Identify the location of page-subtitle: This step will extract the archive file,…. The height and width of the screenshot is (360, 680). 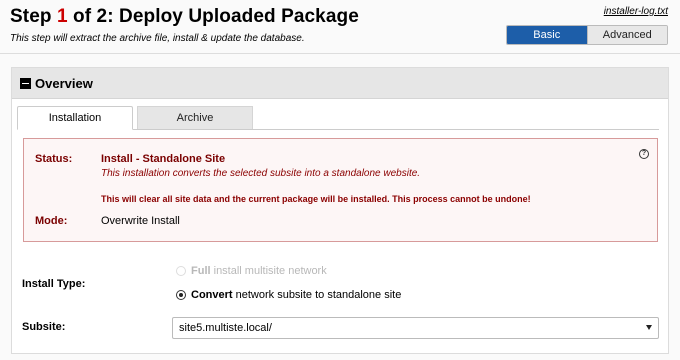
(157, 38).